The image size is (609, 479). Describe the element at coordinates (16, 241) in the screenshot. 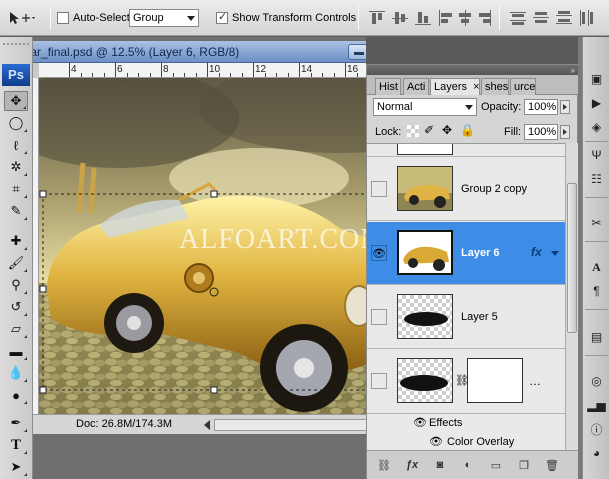

I see `healing-tool: ✚` at that location.